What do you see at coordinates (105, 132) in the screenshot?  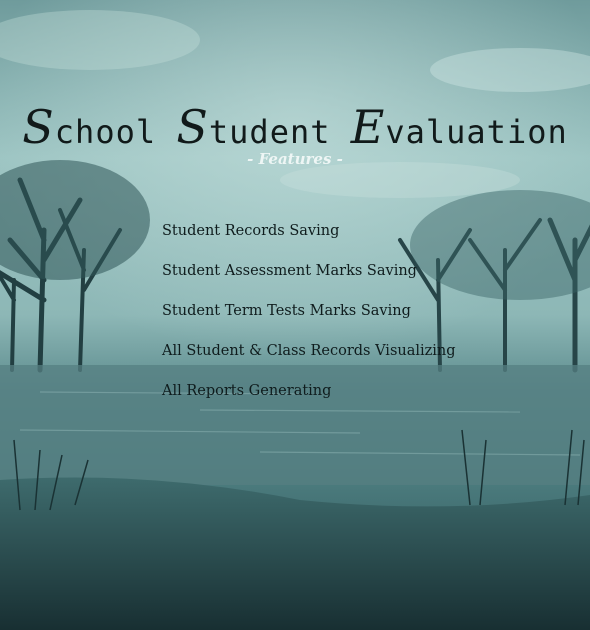 I see `title-word-1-rest: chool` at bounding box center [105, 132].